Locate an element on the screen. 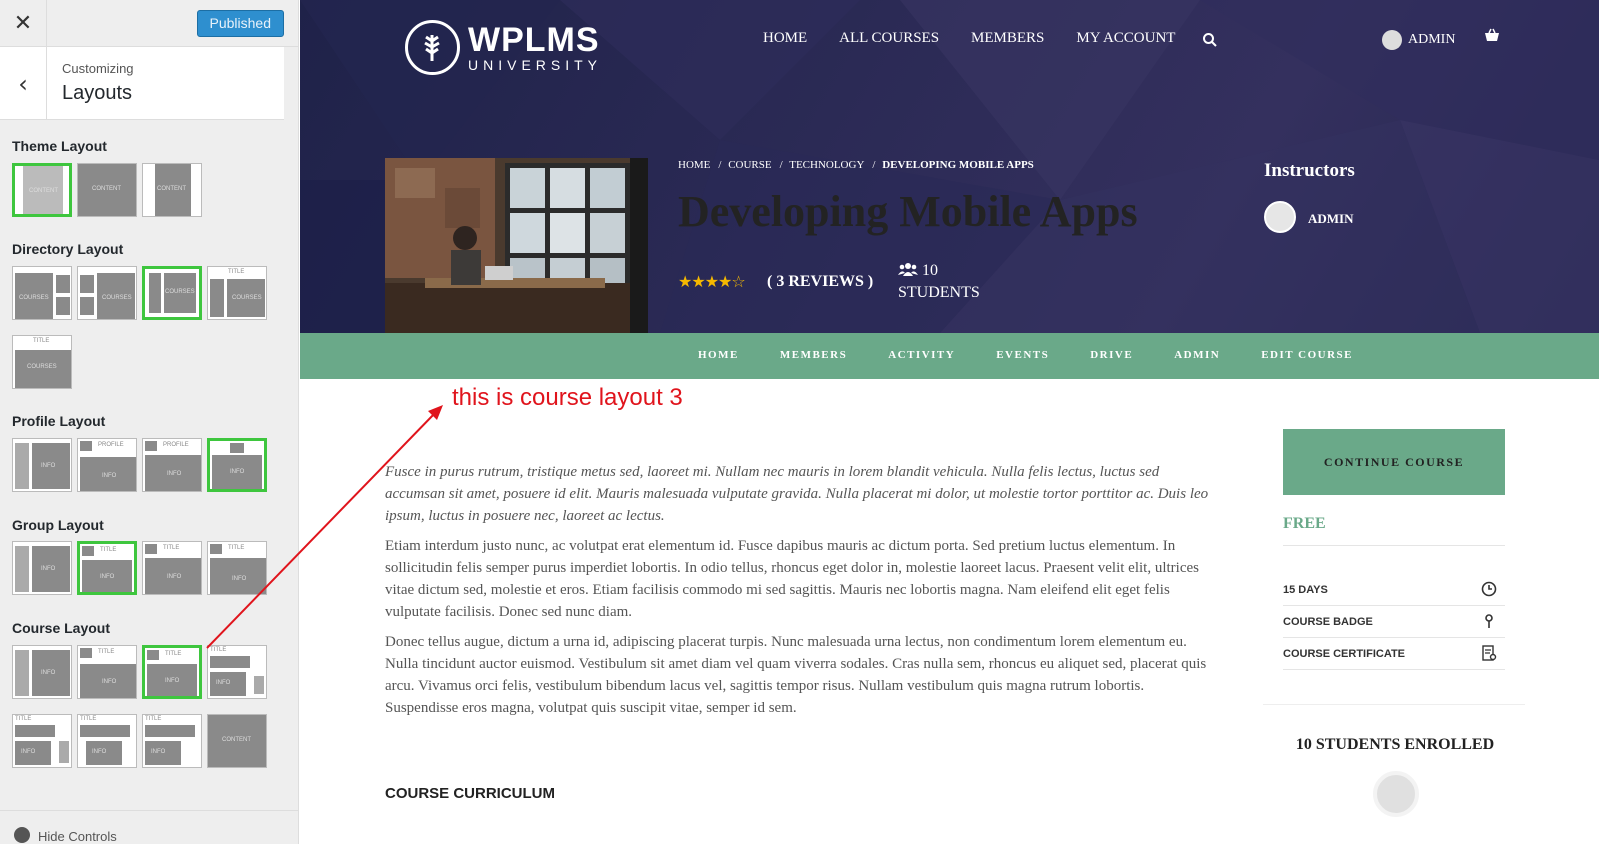 The image size is (1599, 844). group-layout-option-1: INFO is located at coordinates (42, 568).